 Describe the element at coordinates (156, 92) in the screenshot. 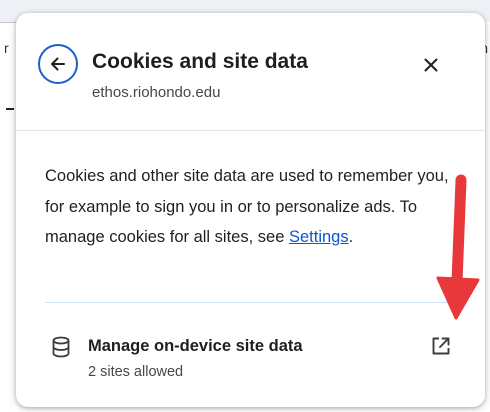

I see `site-domain: ethos.riohondo.edu` at that location.